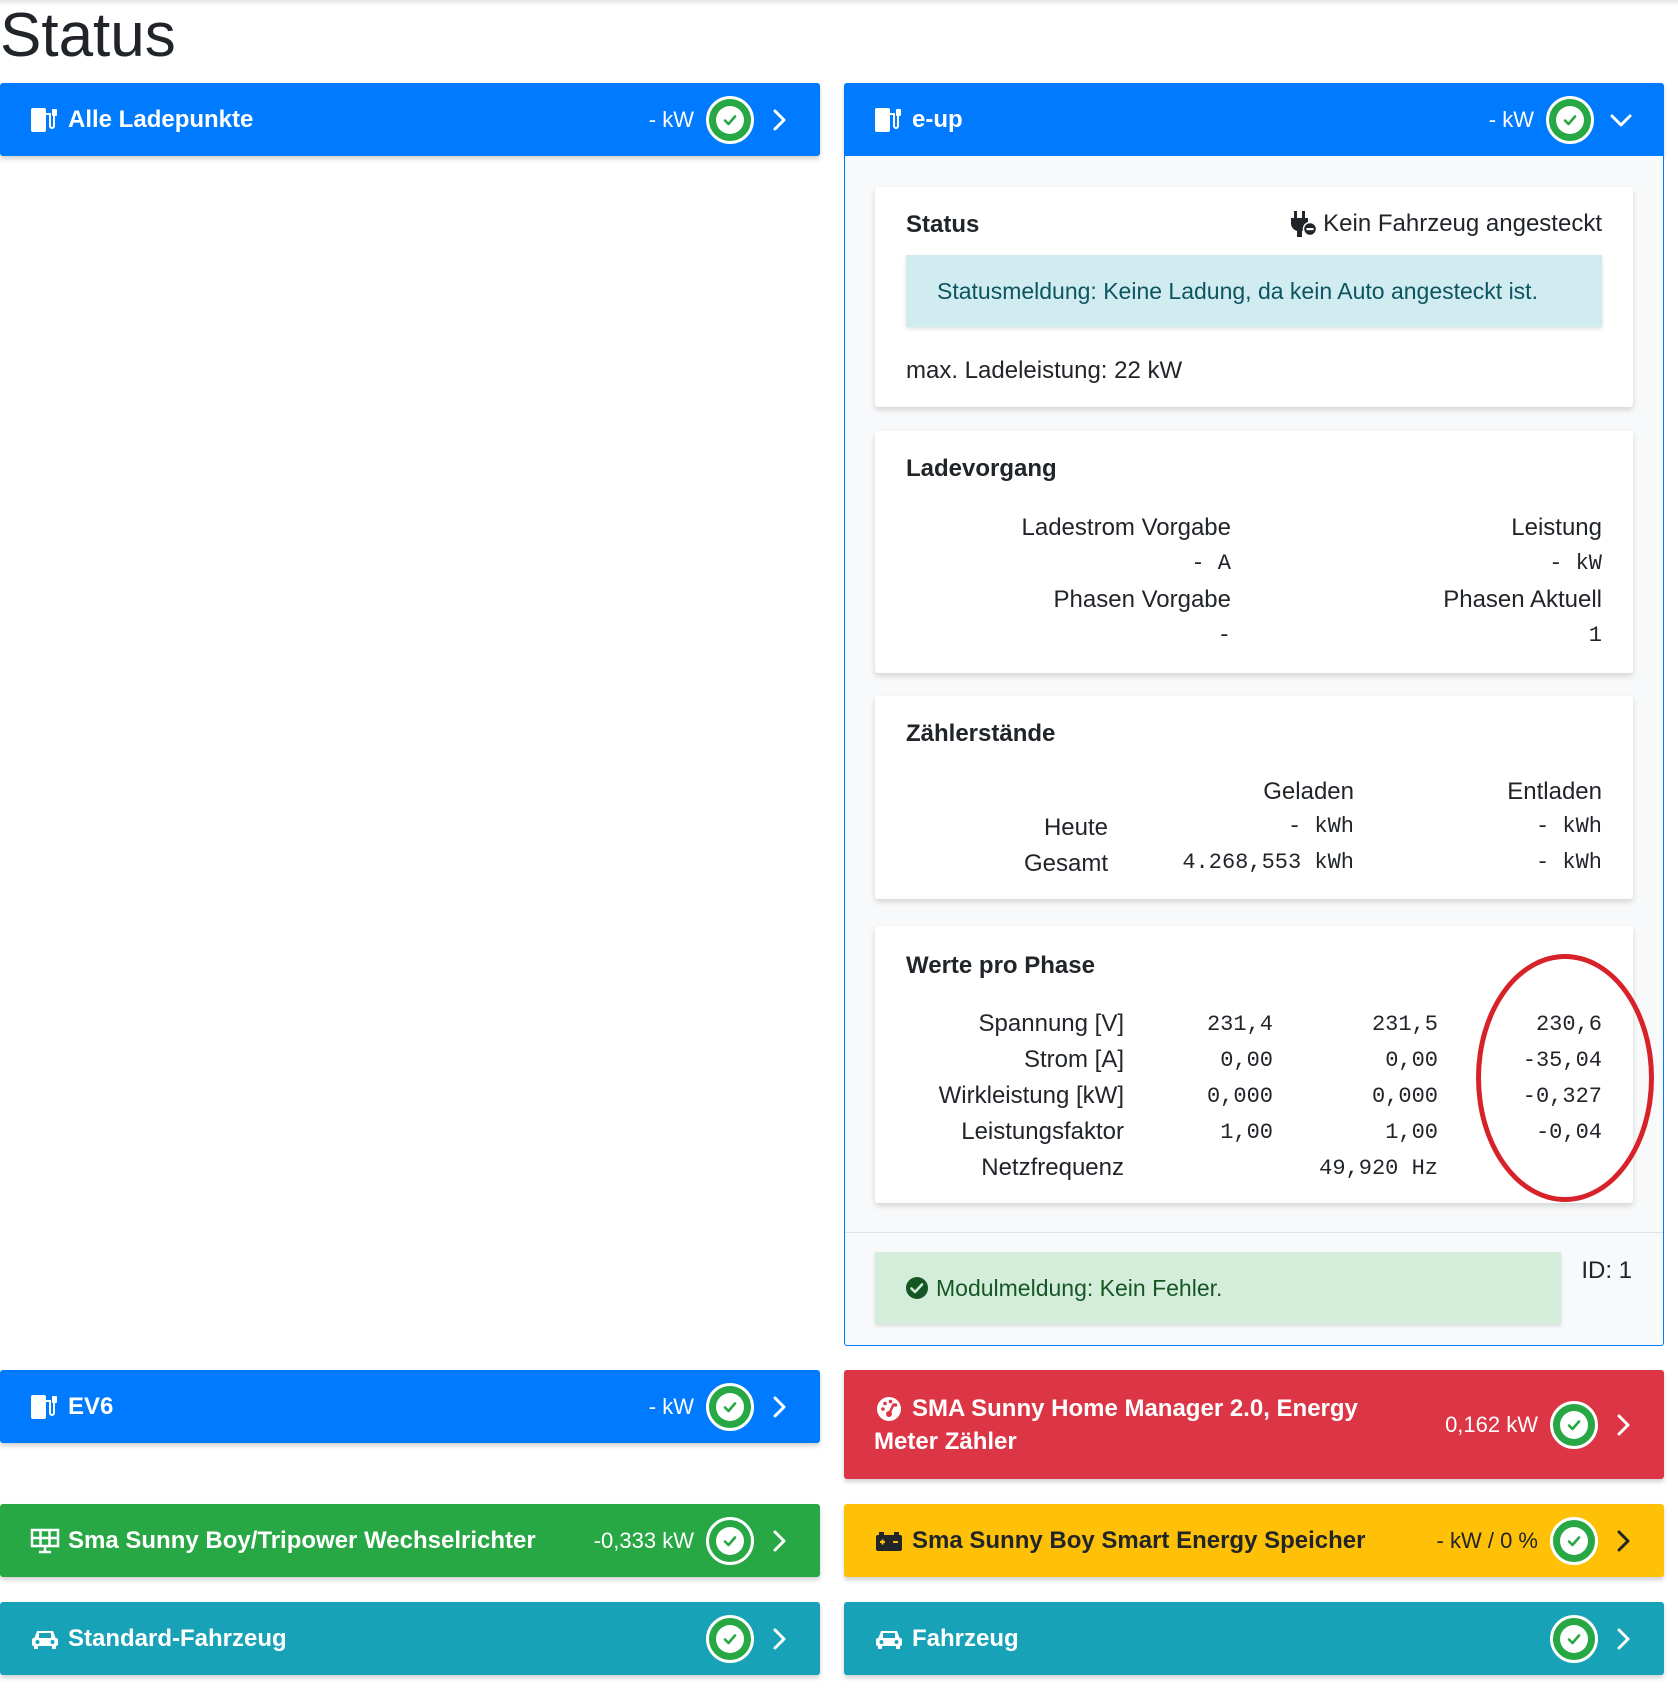  What do you see at coordinates (1254, 1232) in the screenshot?
I see `footer-divider` at bounding box center [1254, 1232].